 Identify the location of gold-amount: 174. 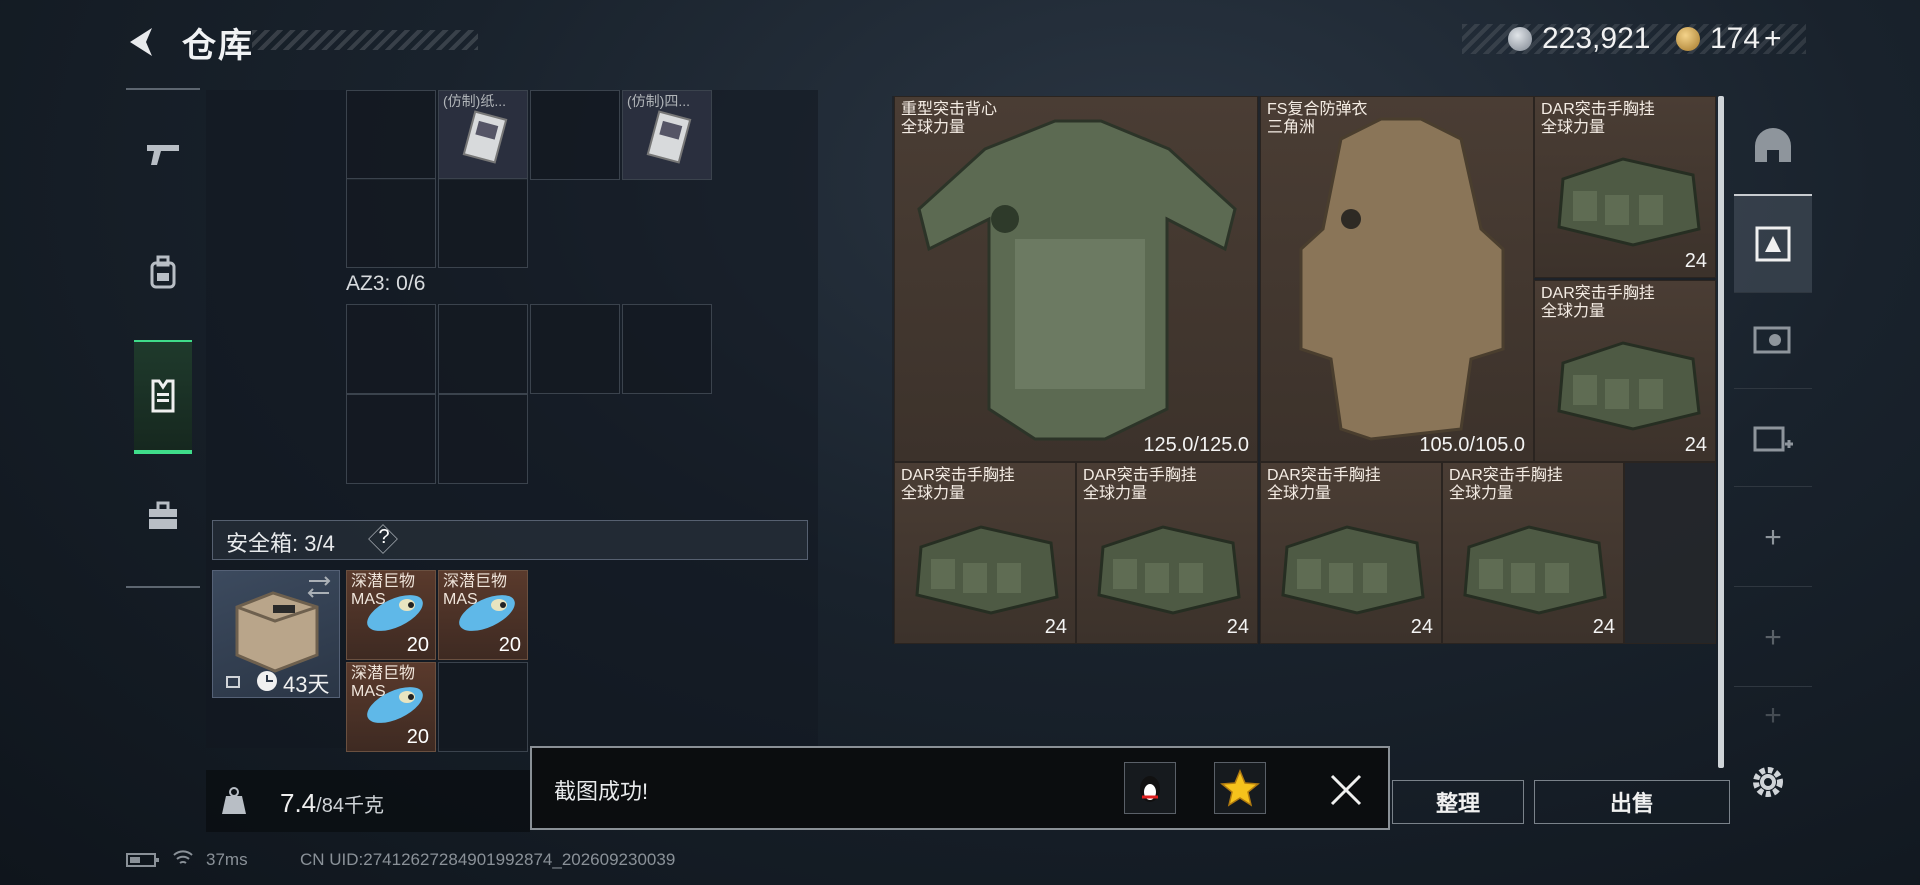
(1735, 38).